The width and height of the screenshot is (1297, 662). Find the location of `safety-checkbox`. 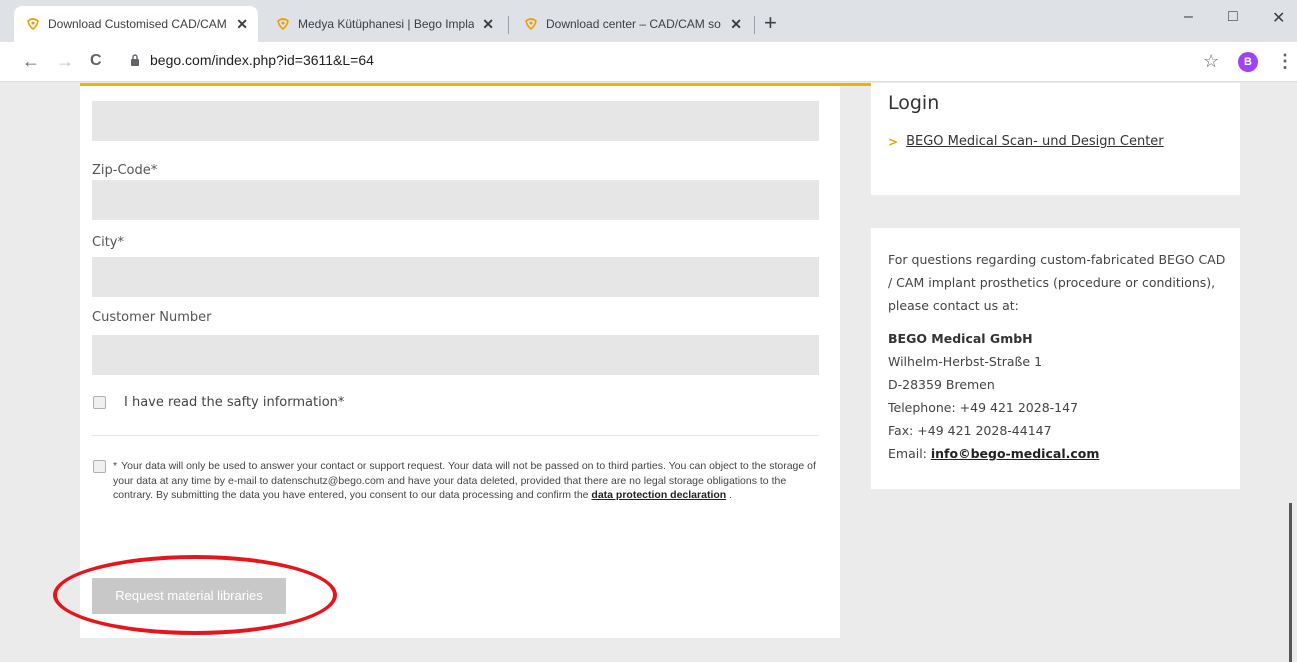

safety-checkbox is located at coordinates (99, 402).